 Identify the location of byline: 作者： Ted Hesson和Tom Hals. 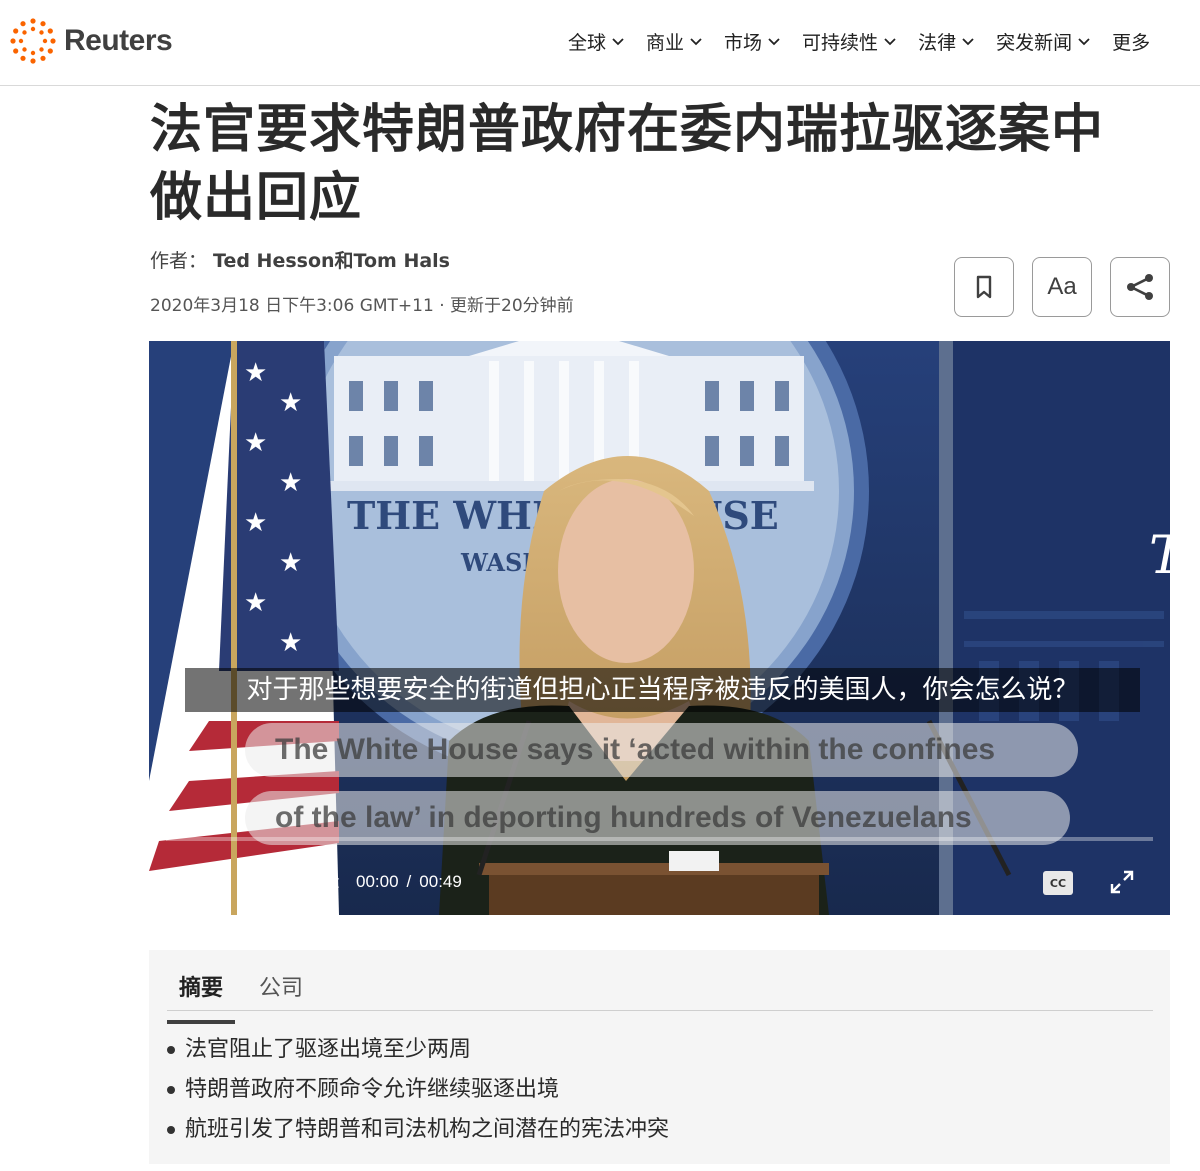
(300, 259).